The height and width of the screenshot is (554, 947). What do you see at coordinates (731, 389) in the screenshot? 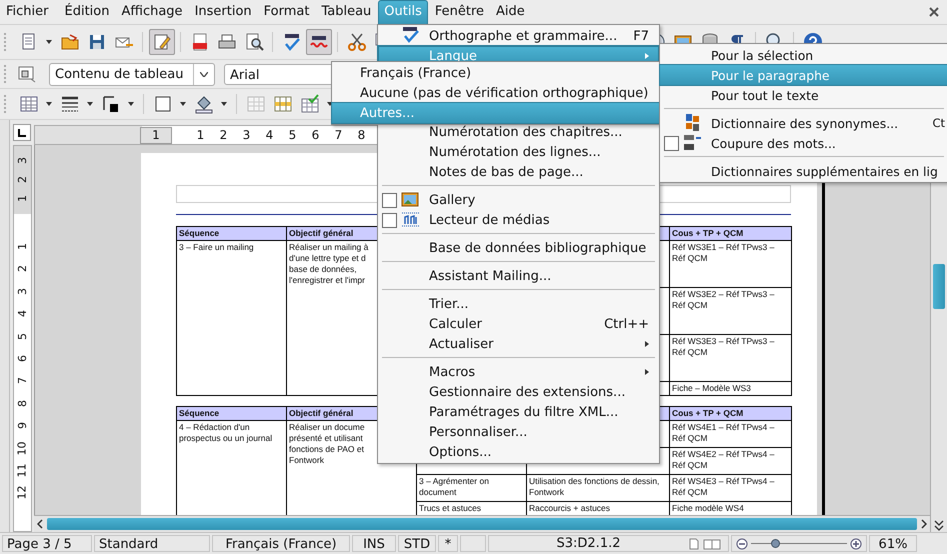
I see `table-cell: Fiche – Modèle WS3` at bounding box center [731, 389].